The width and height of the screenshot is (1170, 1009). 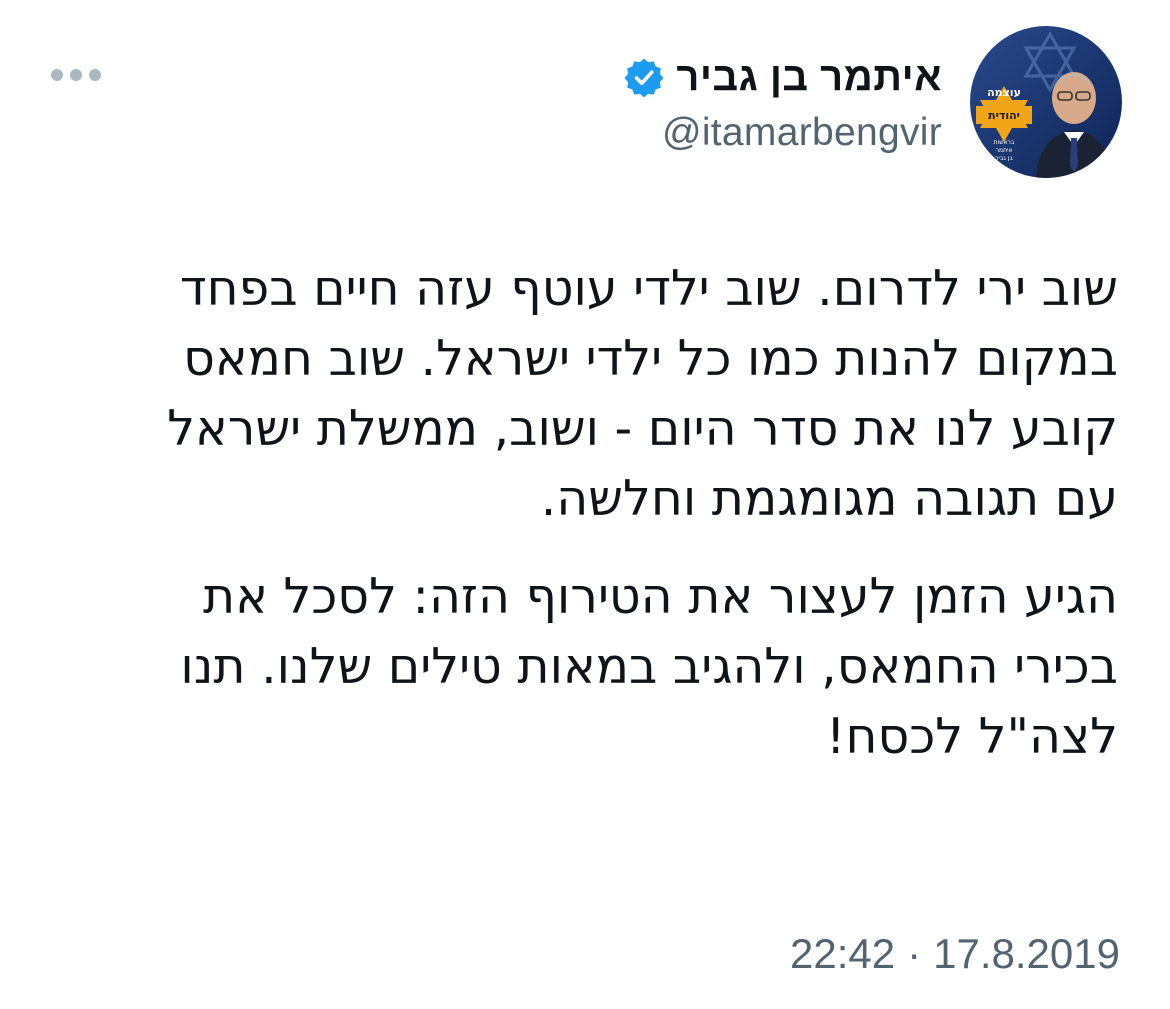 What do you see at coordinates (660, 596) in the screenshot?
I see `tweet-line: הגיע הזמן לעצור את הטירוף הזה: לסכל את` at bounding box center [660, 596].